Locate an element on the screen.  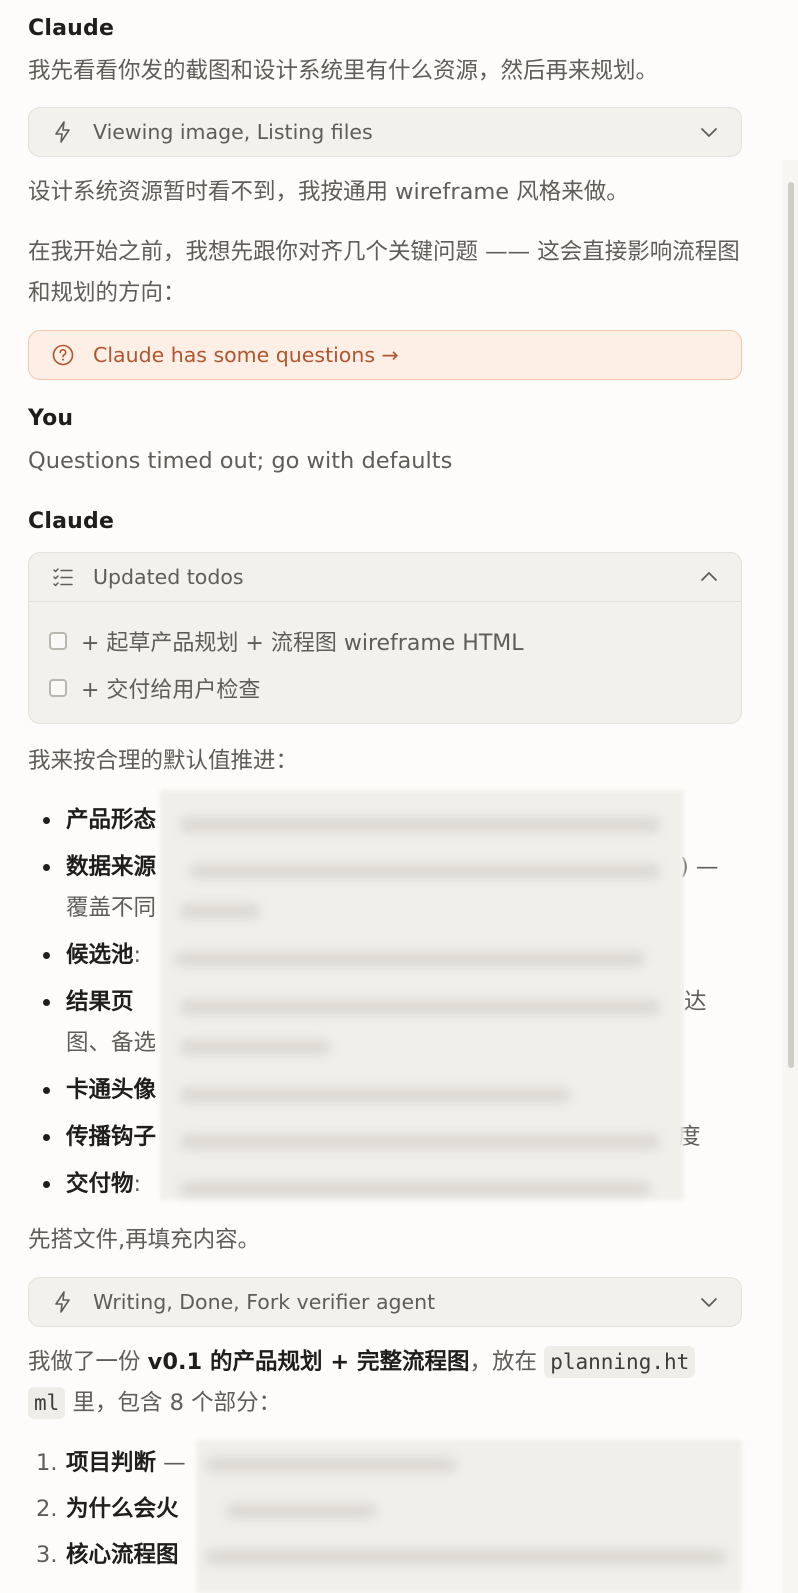
summary-text: 里，包含 8 个部分： is located at coordinates (173, 1403).